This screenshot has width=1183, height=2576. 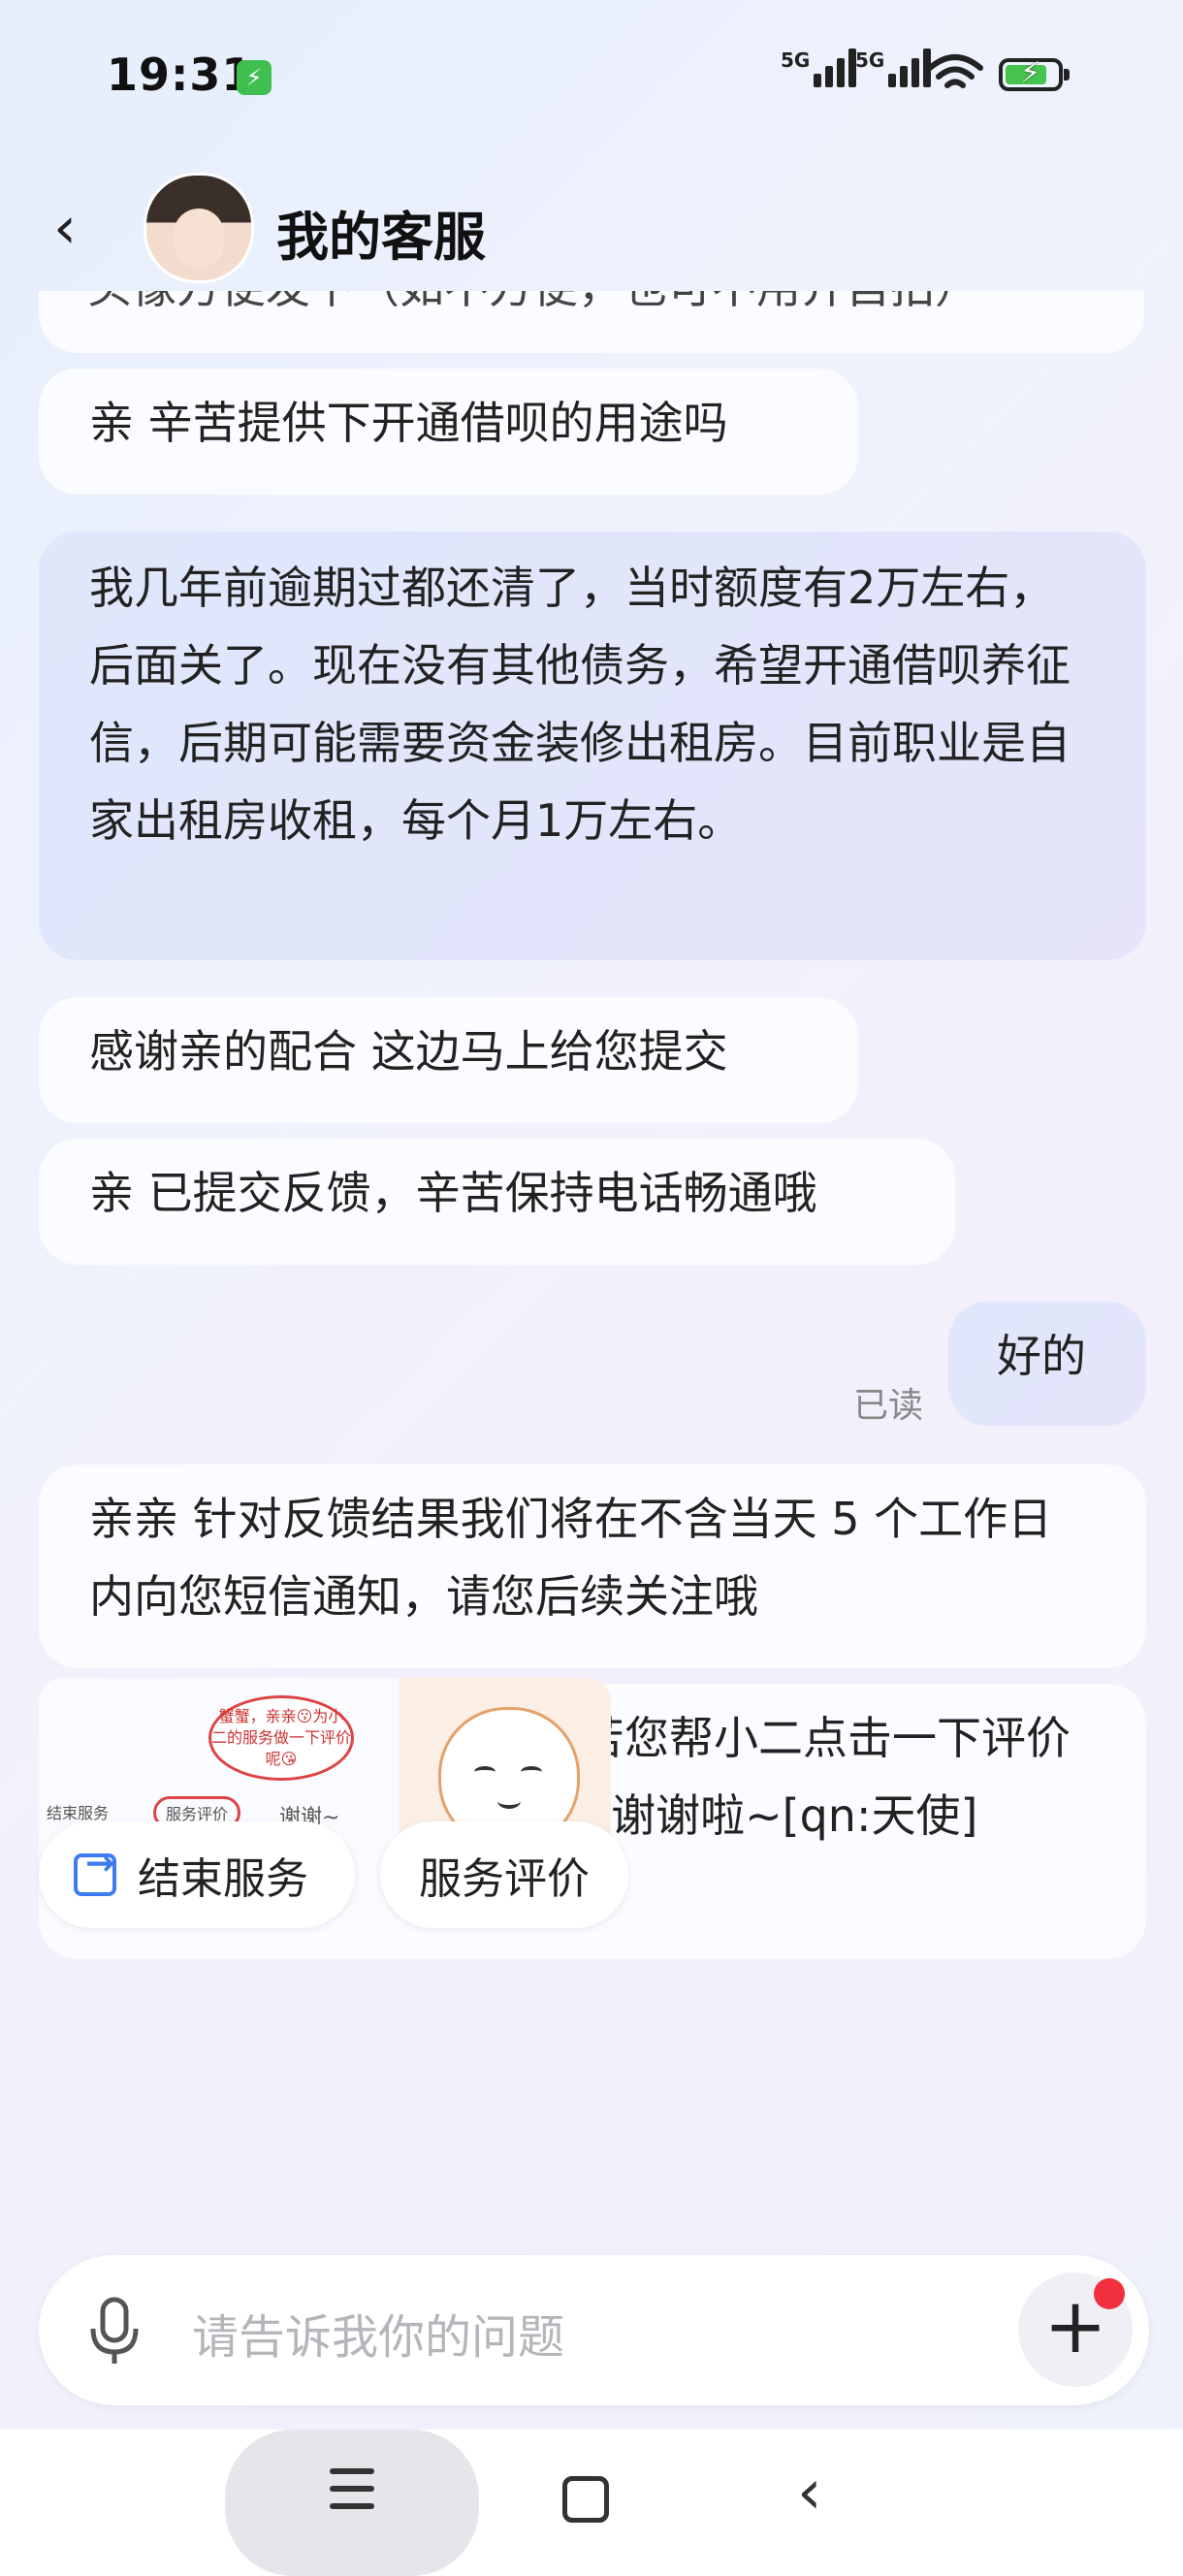 I want to click on agent-message-2: 感谢亲的配合 这边马上给您提交, so click(x=448, y=1060).